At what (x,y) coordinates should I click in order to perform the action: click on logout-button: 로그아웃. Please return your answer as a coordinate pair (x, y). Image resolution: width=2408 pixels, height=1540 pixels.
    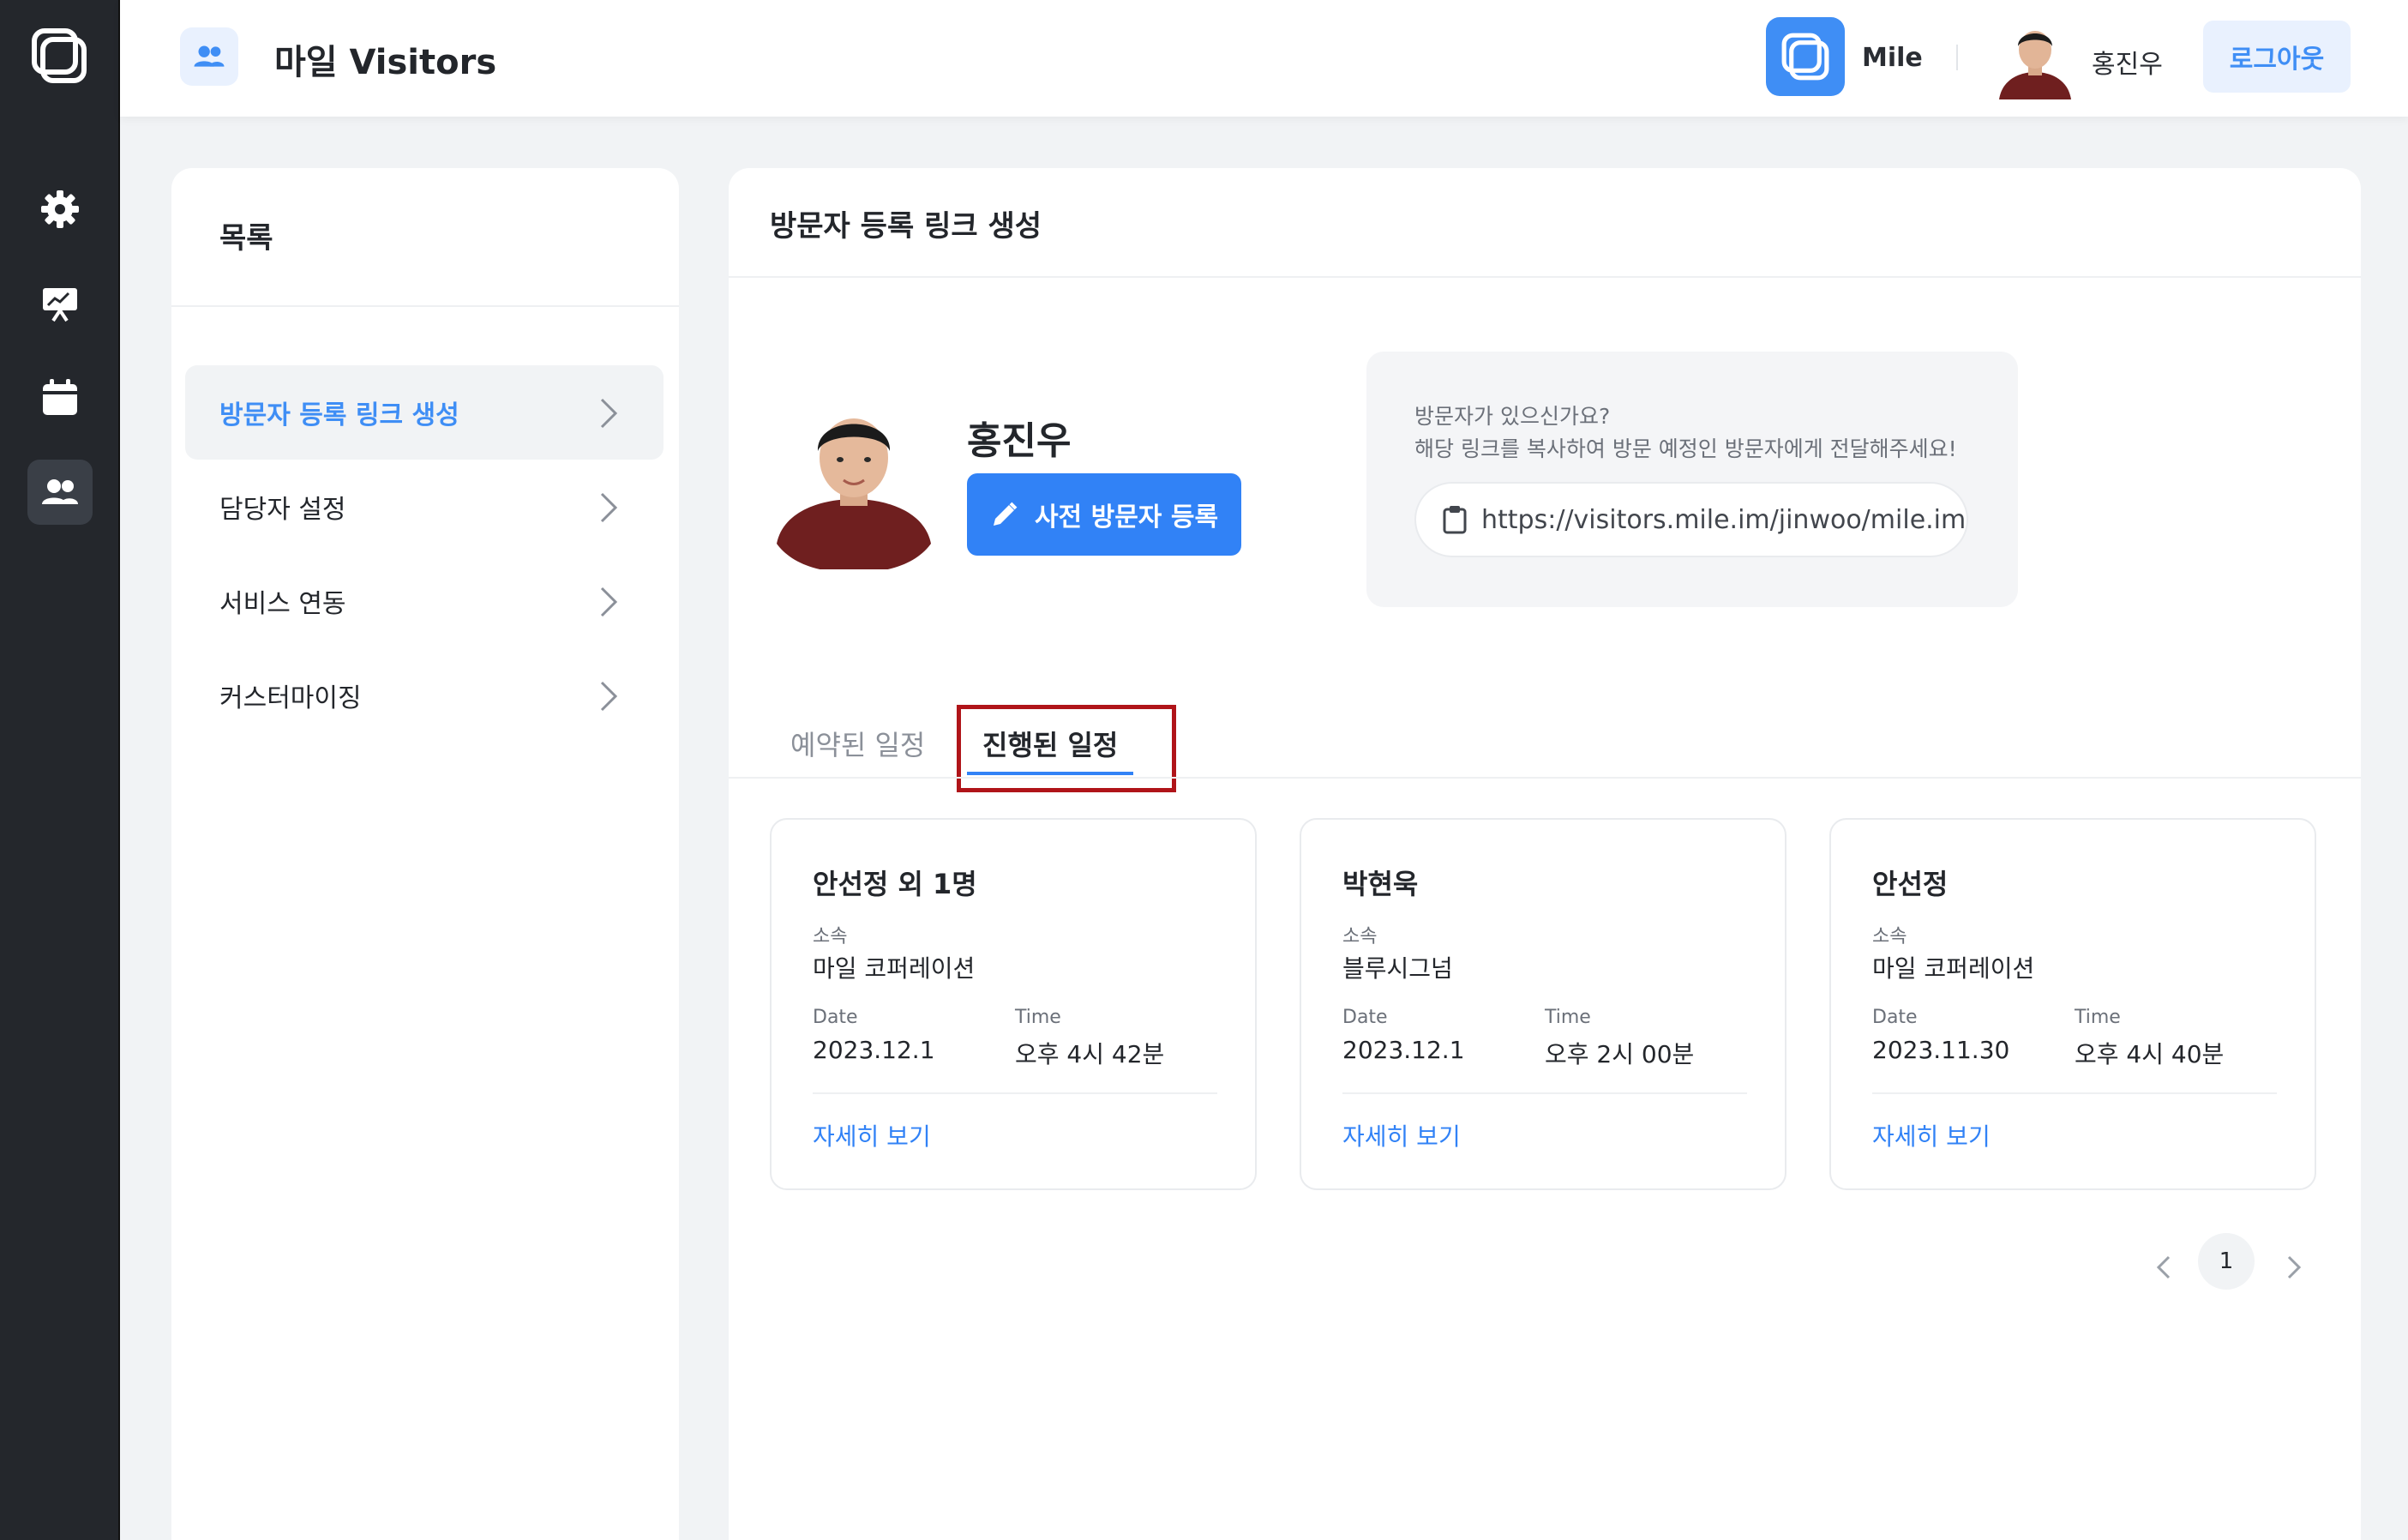
    Looking at the image, I should click on (2277, 57).